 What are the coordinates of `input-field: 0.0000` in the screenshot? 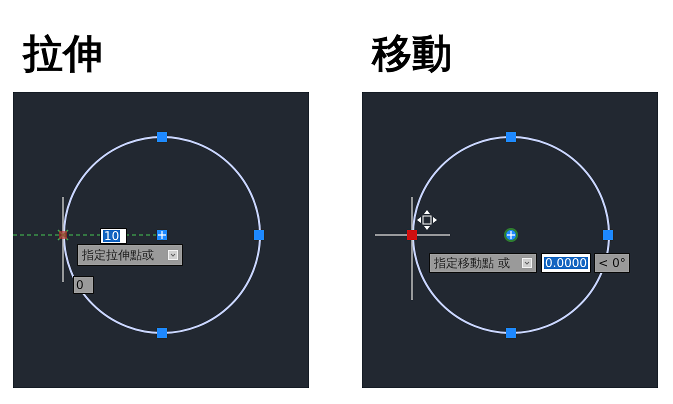 It's located at (566, 263).